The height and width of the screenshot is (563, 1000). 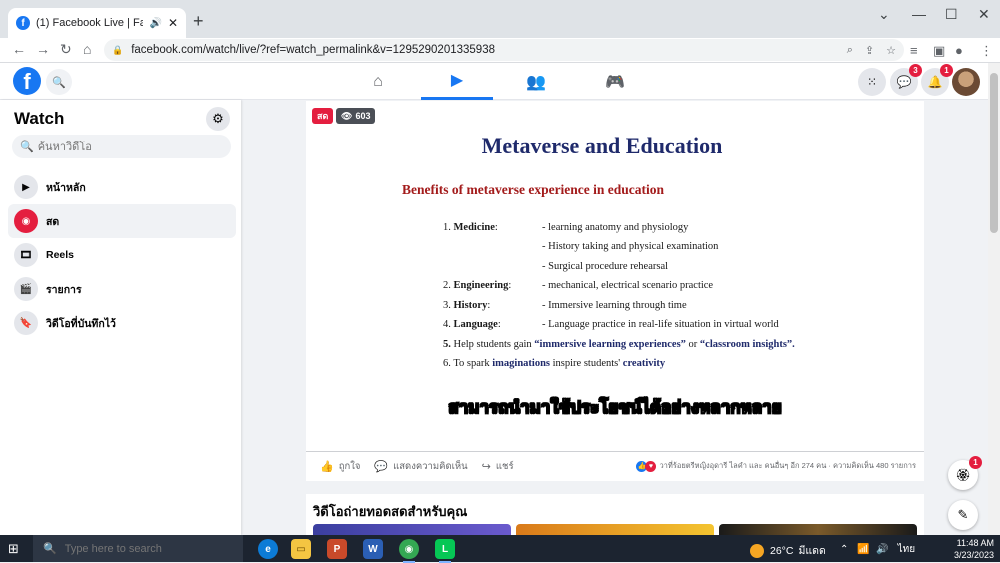 I want to click on bookmark-icon: 🔖, so click(x=26, y=323).